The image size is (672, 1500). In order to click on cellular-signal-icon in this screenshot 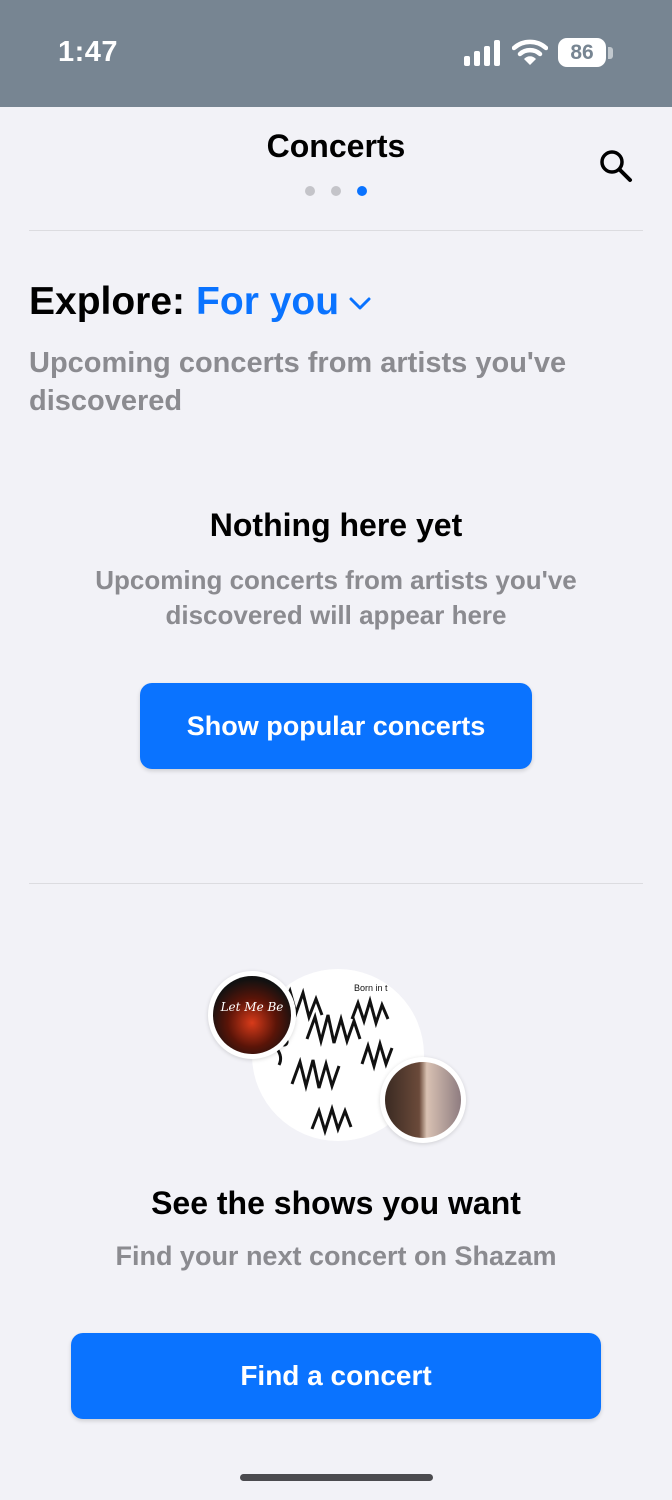, I will do `click(482, 53)`.